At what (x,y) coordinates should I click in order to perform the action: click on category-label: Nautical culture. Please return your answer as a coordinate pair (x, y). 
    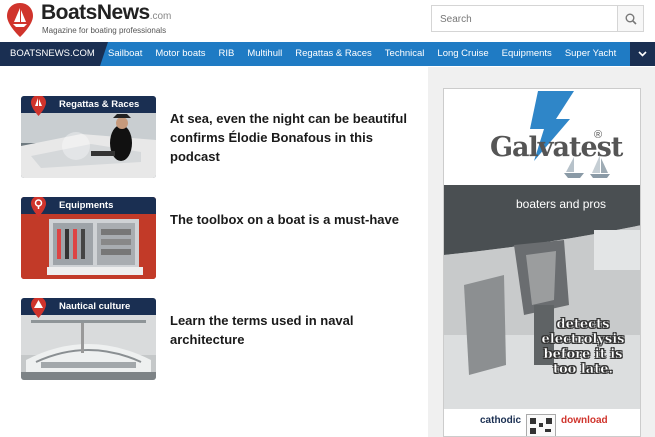
    Looking at the image, I should click on (94, 306).